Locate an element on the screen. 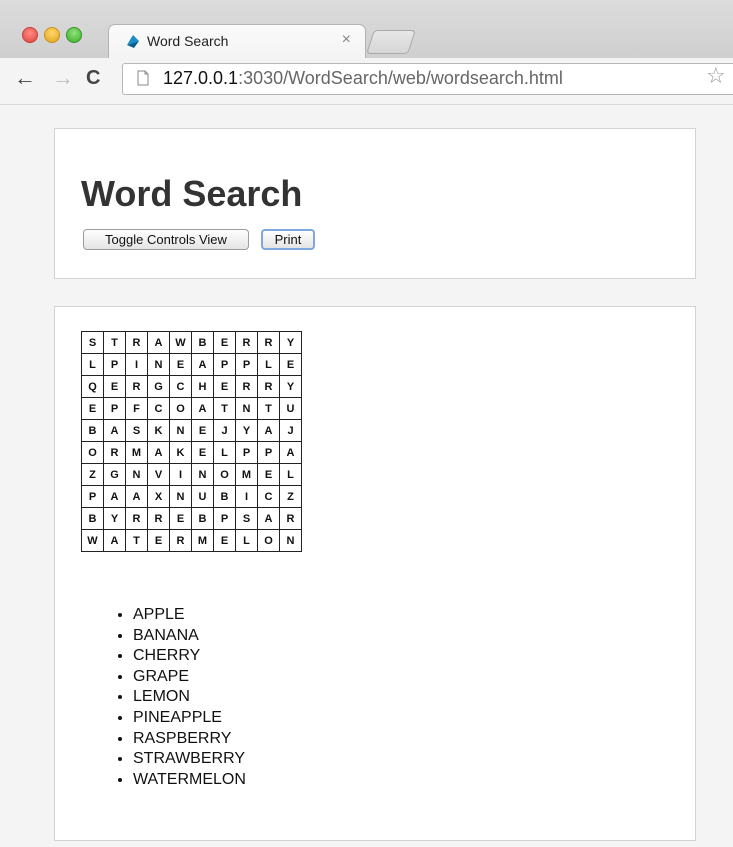 This screenshot has height=847, width=733. page-icon is located at coordinates (143, 78).